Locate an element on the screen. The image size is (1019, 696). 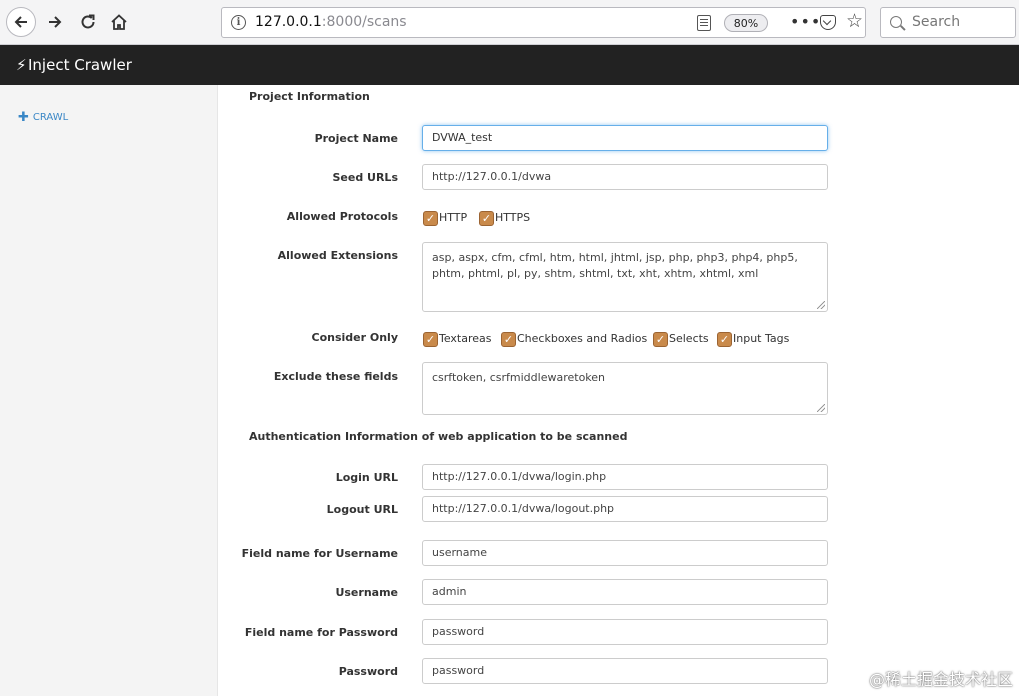
back-button is located at coordinates (21, 22).